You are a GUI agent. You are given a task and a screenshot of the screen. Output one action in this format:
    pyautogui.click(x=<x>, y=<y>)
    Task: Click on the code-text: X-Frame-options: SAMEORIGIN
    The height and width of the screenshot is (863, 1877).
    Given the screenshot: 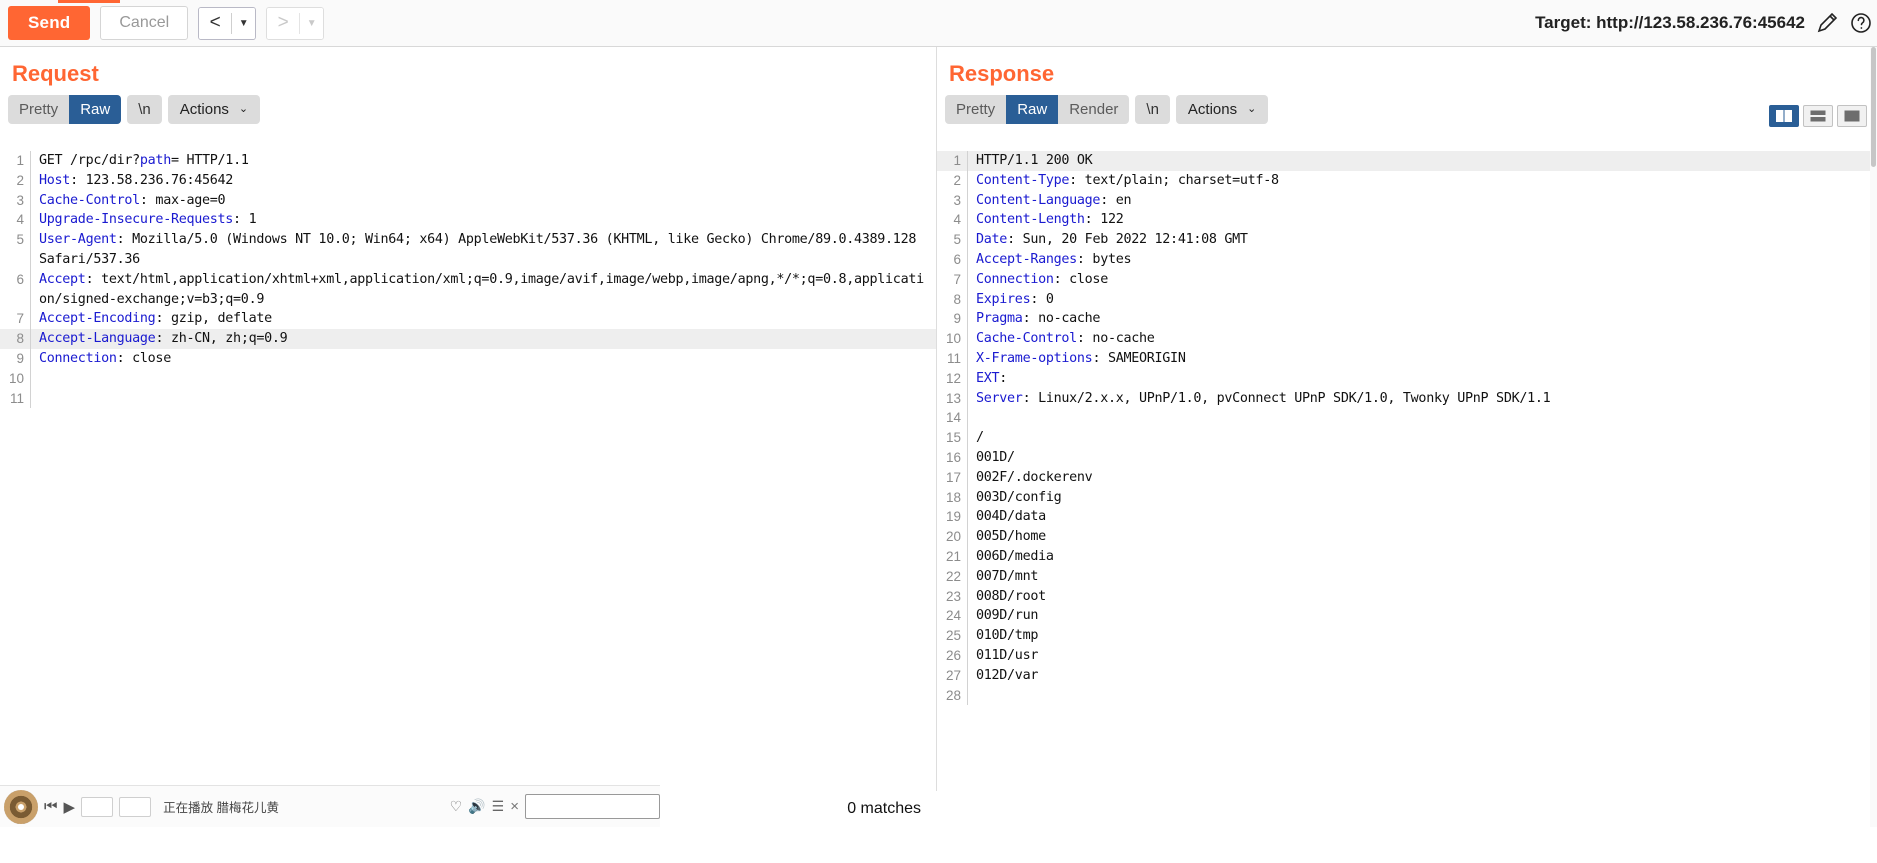 What is the action you would take?
    pyautogui.click(x=1081, y=358)
    